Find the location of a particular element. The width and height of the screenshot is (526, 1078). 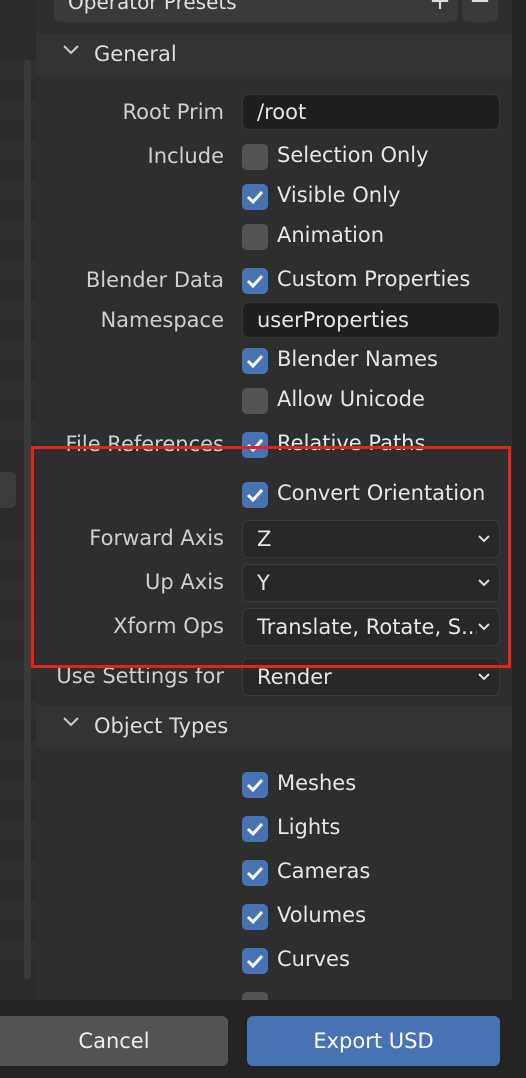

side-toggle-button is located at coordinates (8, 490).